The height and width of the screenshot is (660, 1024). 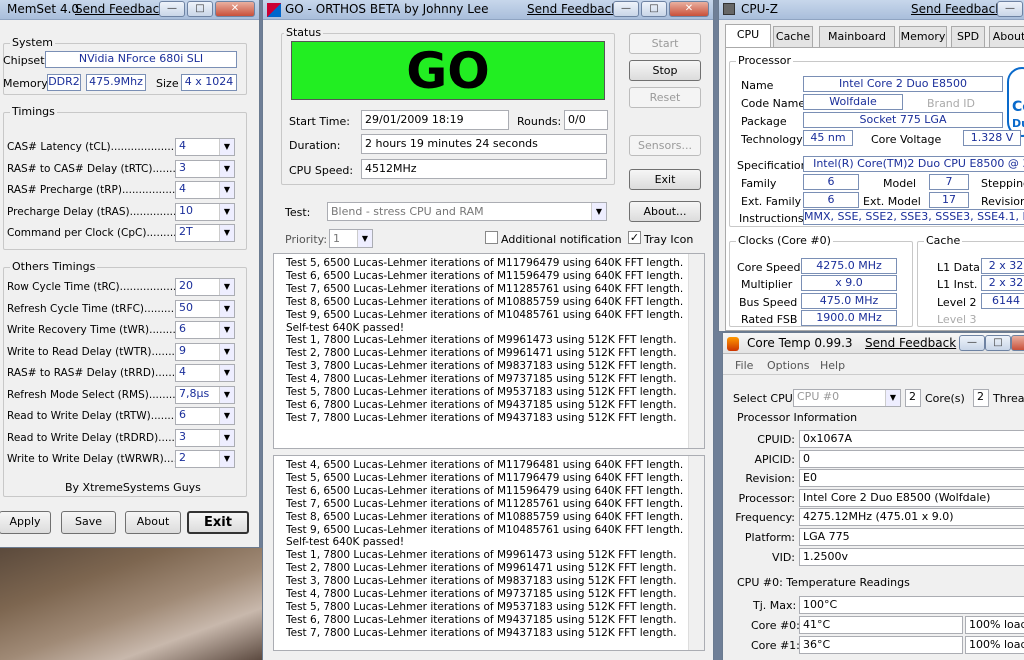 I want to click on priority-select-value: 1, so click(x=336, y=238).